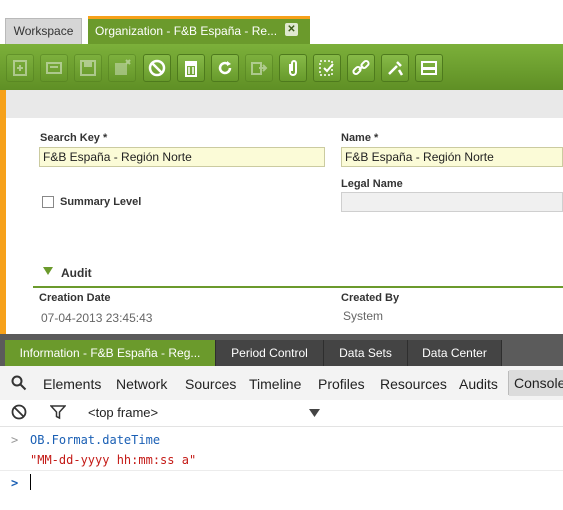 The width and height of the screenshot is (563, 510). Describe the element at coordinates (275, 384) in the screenshot. I see `devtools-tab-timeline: Timeline` at that location.